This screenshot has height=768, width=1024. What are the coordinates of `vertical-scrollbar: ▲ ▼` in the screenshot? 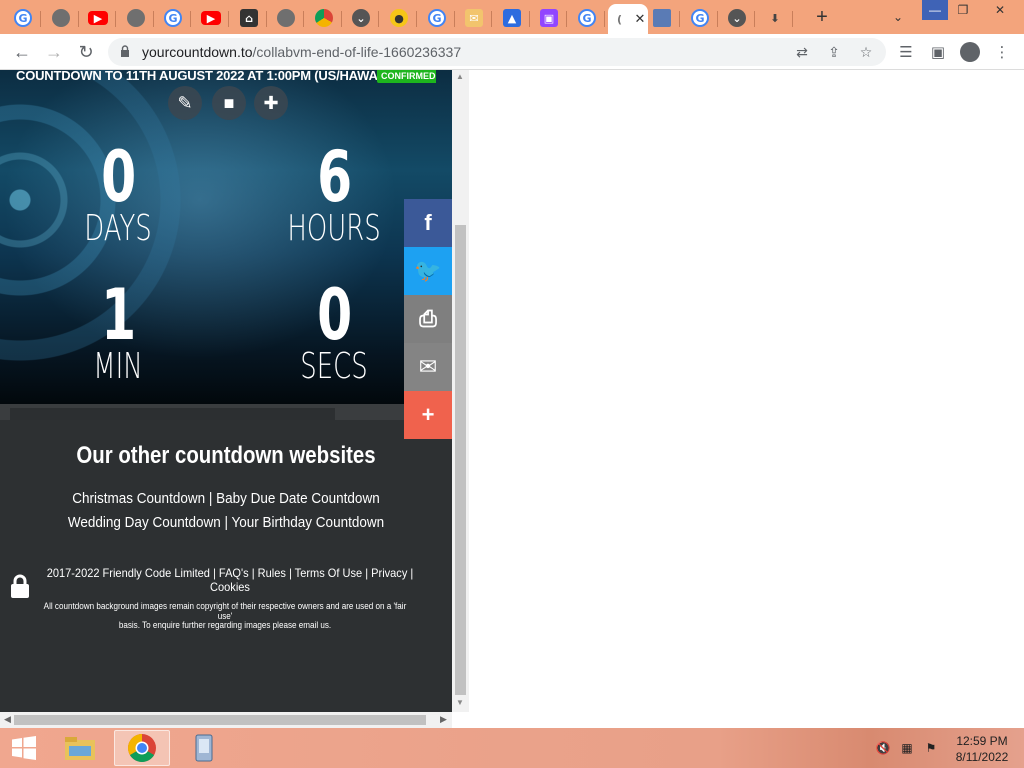 It's located at (460, 391).